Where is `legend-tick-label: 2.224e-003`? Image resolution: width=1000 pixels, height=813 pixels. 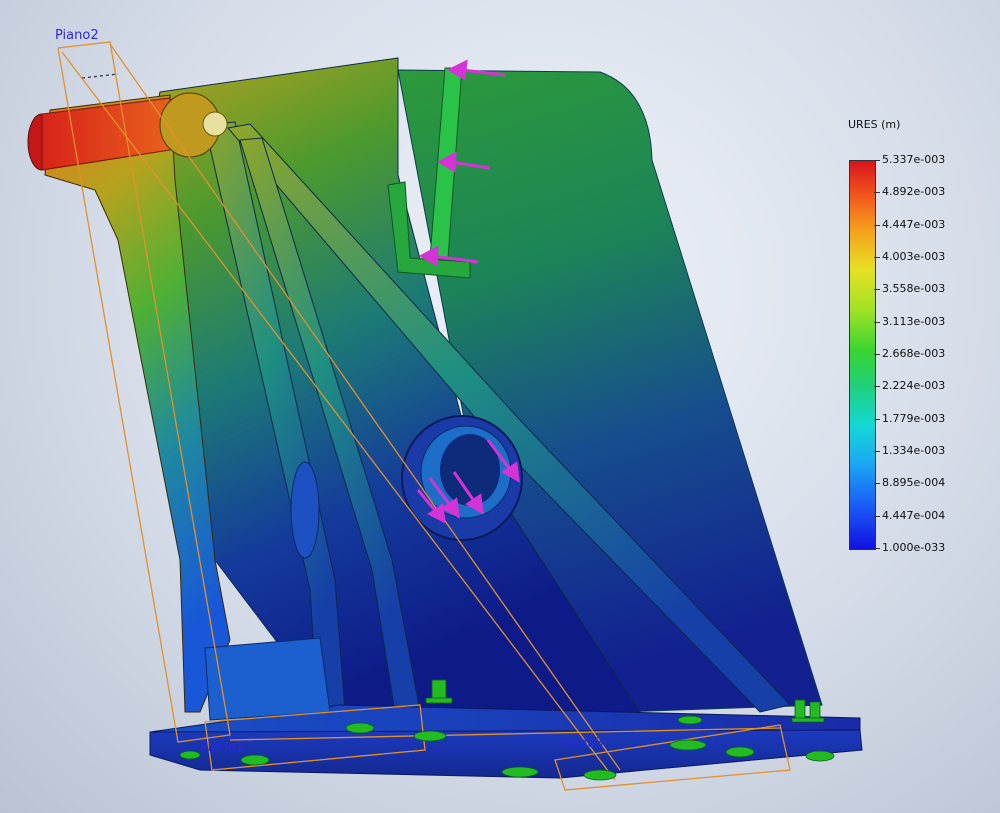
legend-tick-label: 2.224e-003 is located at coordinates (914, 386).